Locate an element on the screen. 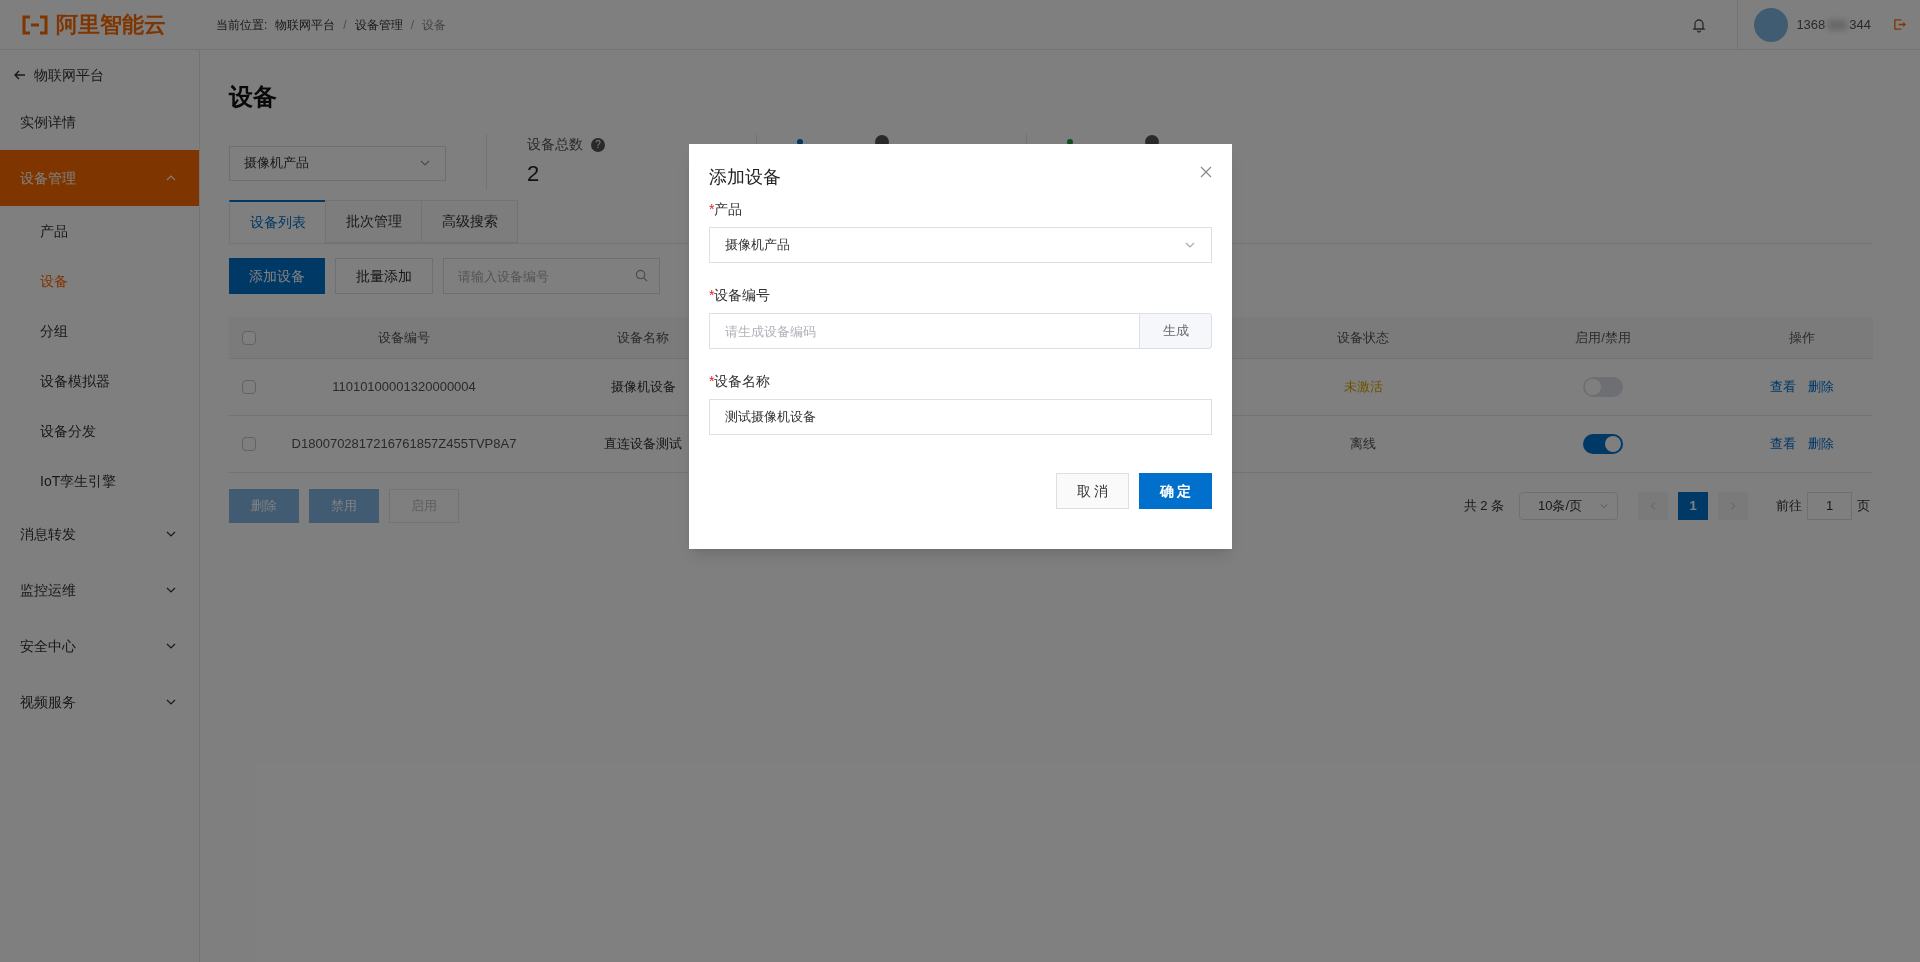 The height and width of the screenshot is (962, 1920). sidebar-subitem: 分组 is located at coordinates (99, 331).